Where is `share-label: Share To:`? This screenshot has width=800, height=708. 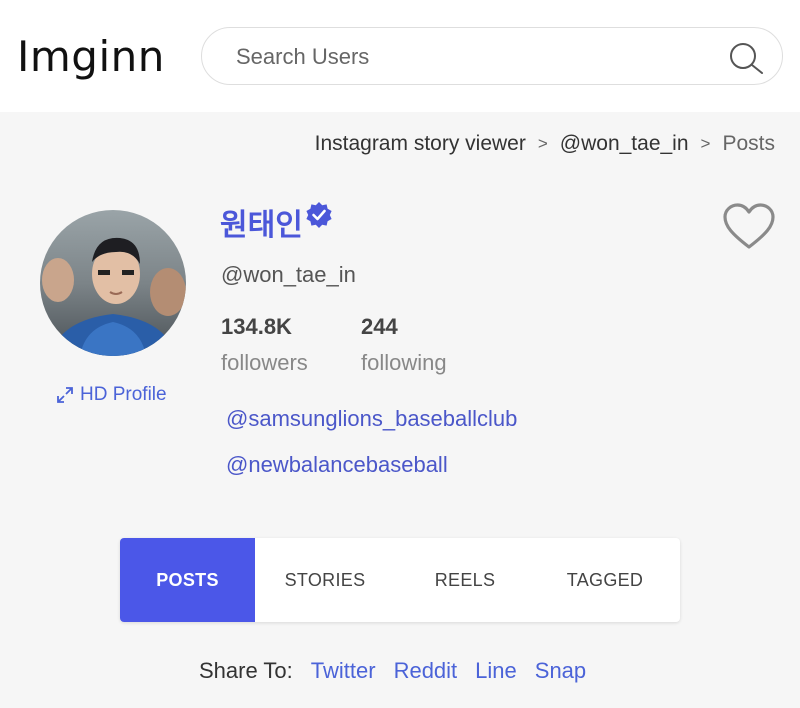 share-label: Share To: is located at coordinates (246, 670).